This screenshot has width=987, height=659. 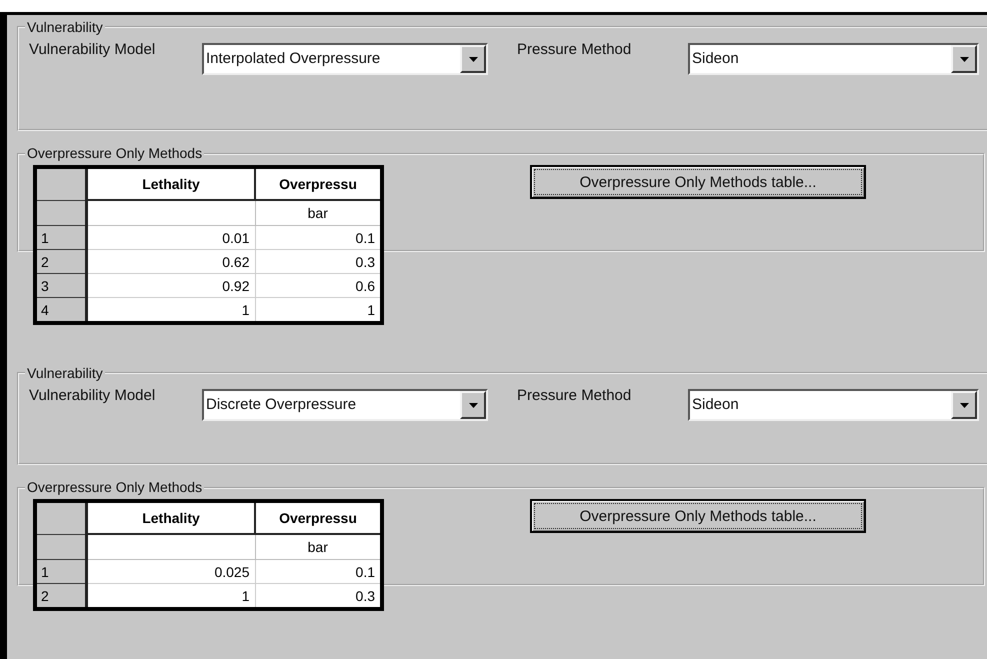 What do you see at coordinates (170, 572) in the screenshot?
I see `table-cell: 0.025` at bounding box center [170, 572].